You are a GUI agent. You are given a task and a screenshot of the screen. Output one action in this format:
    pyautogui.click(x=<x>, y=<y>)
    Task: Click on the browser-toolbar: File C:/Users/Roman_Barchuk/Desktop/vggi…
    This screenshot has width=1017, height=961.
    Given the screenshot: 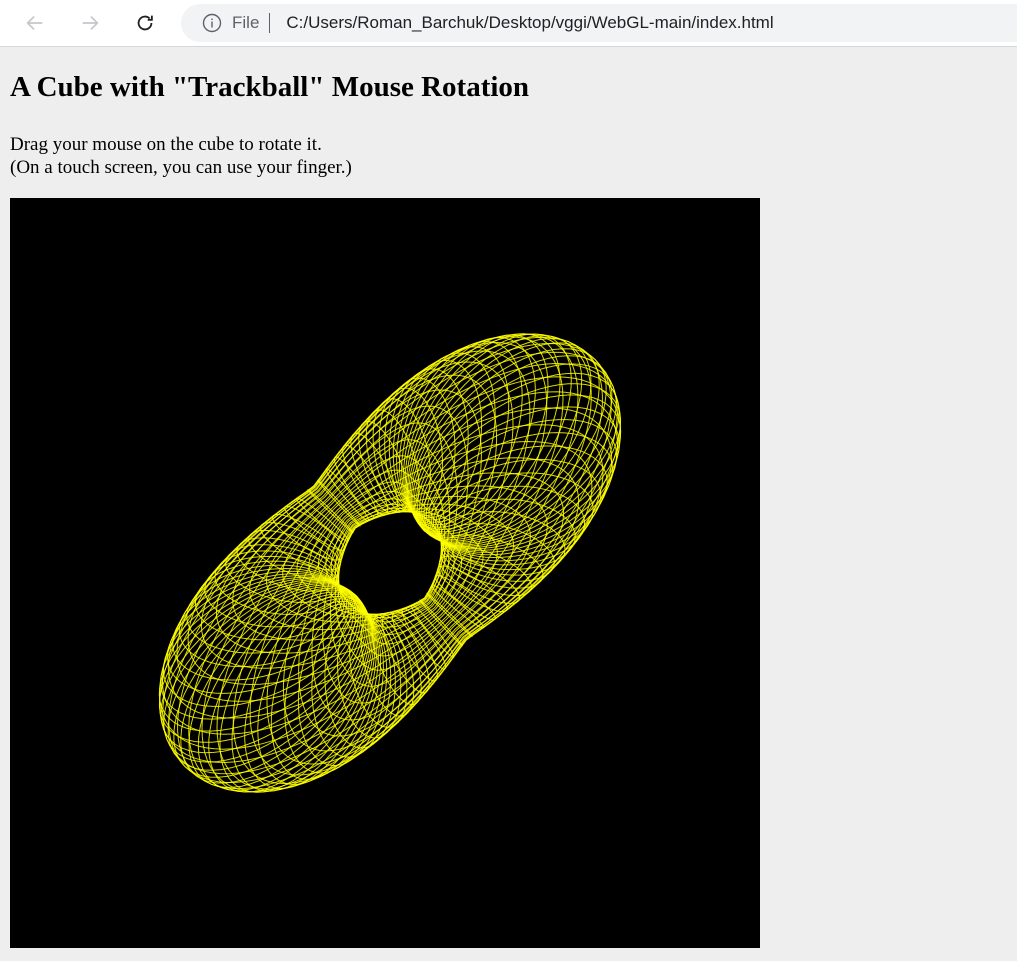 What is the action you would take?
    pyautogui.click(x=508, y=23)
    